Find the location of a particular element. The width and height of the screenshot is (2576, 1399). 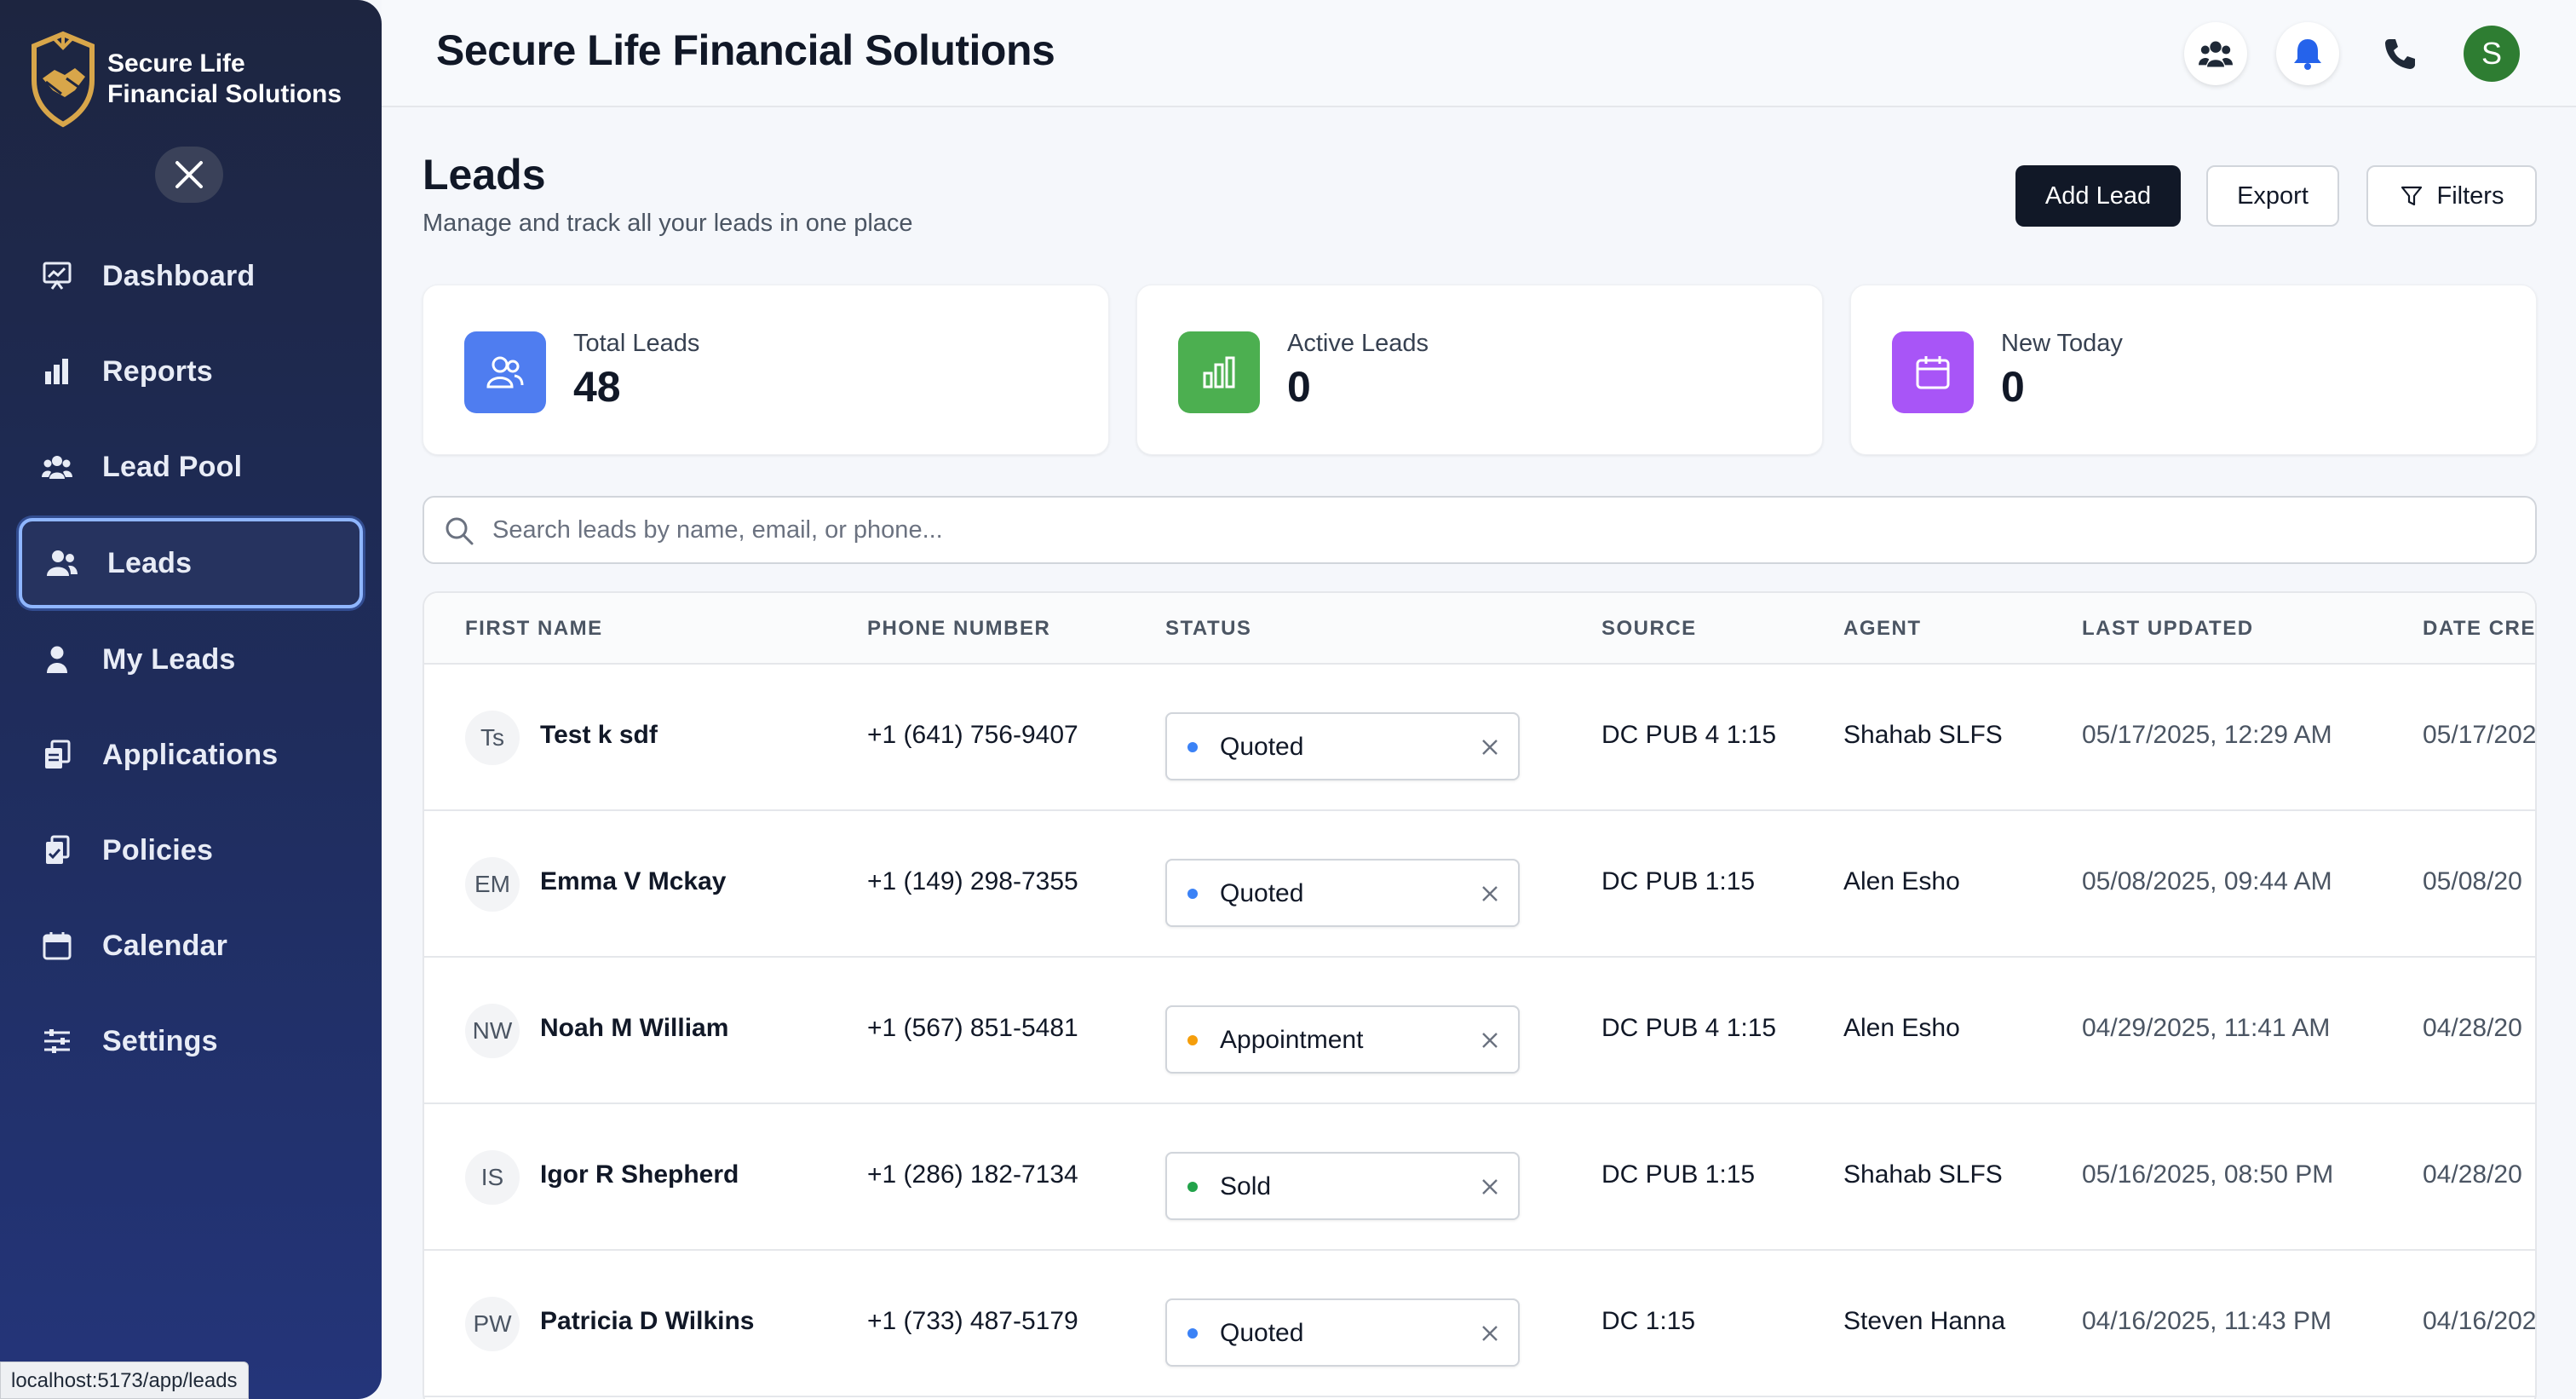

lead-last-updated: 04/16/2025, 11:43 PM is located at coordinates (2207, 1321).